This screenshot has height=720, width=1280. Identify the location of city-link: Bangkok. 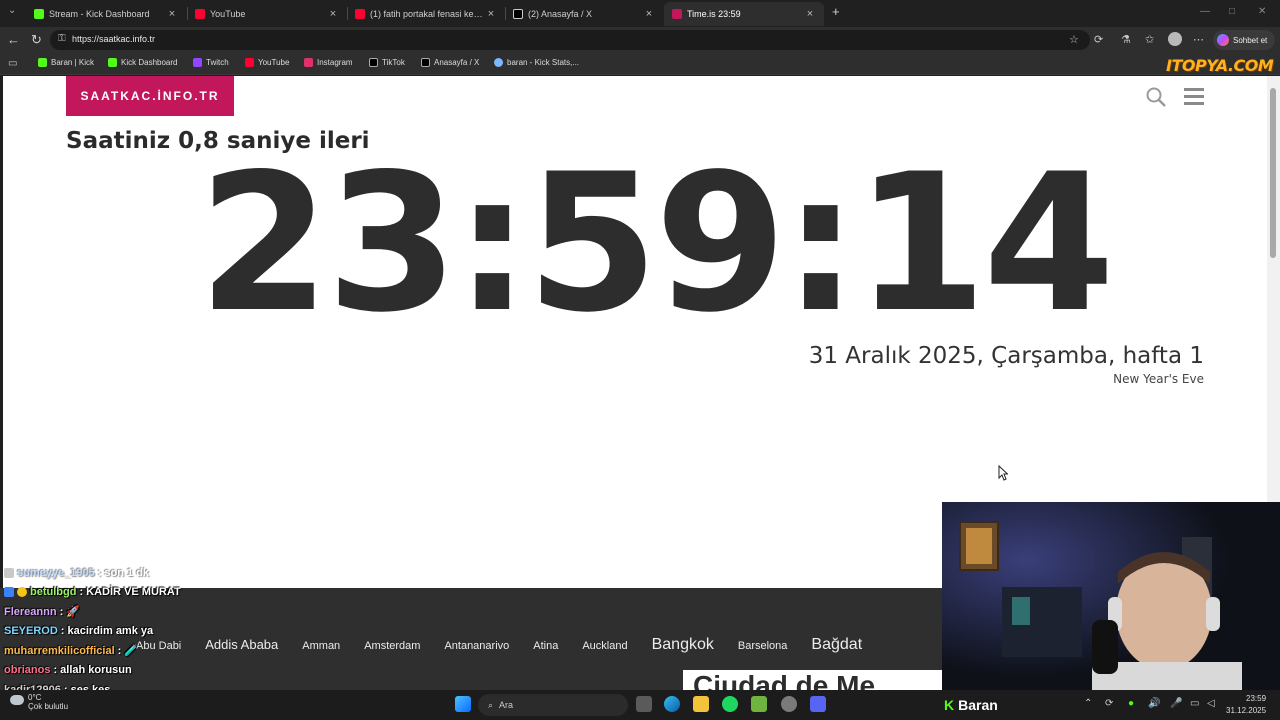
(683, 645).